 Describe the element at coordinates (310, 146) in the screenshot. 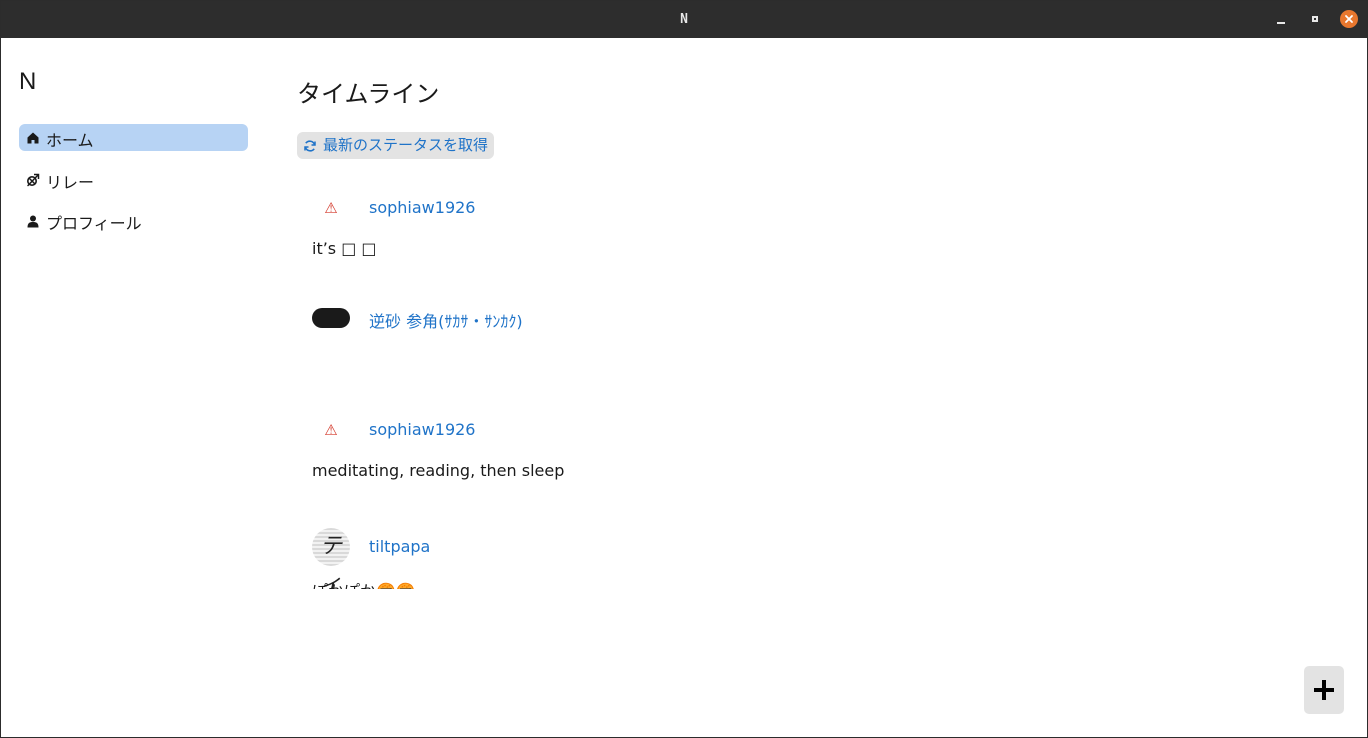

I see `refresh-icon` at that location.